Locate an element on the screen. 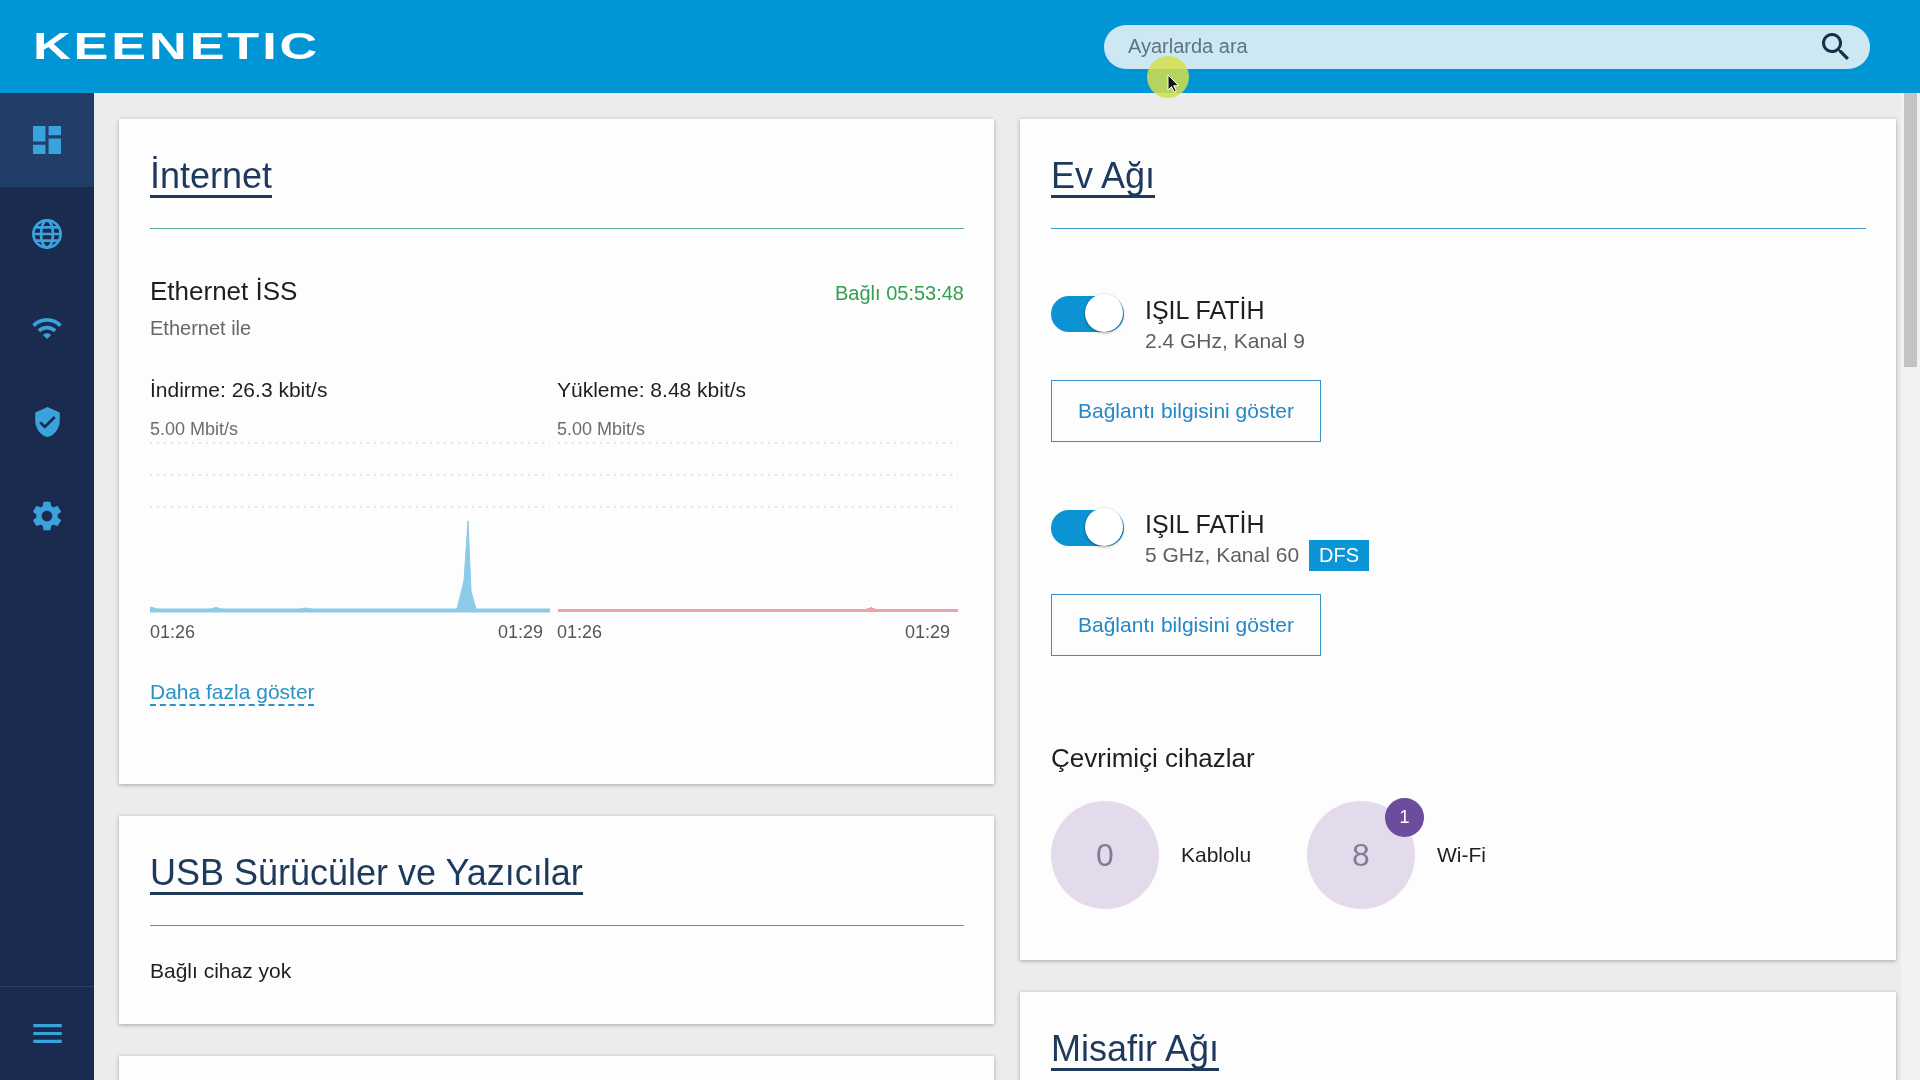 The image size is (1920, 1080). speed-label: İndirme: 26.3 kbit/s is located at coordinates (239, 390).